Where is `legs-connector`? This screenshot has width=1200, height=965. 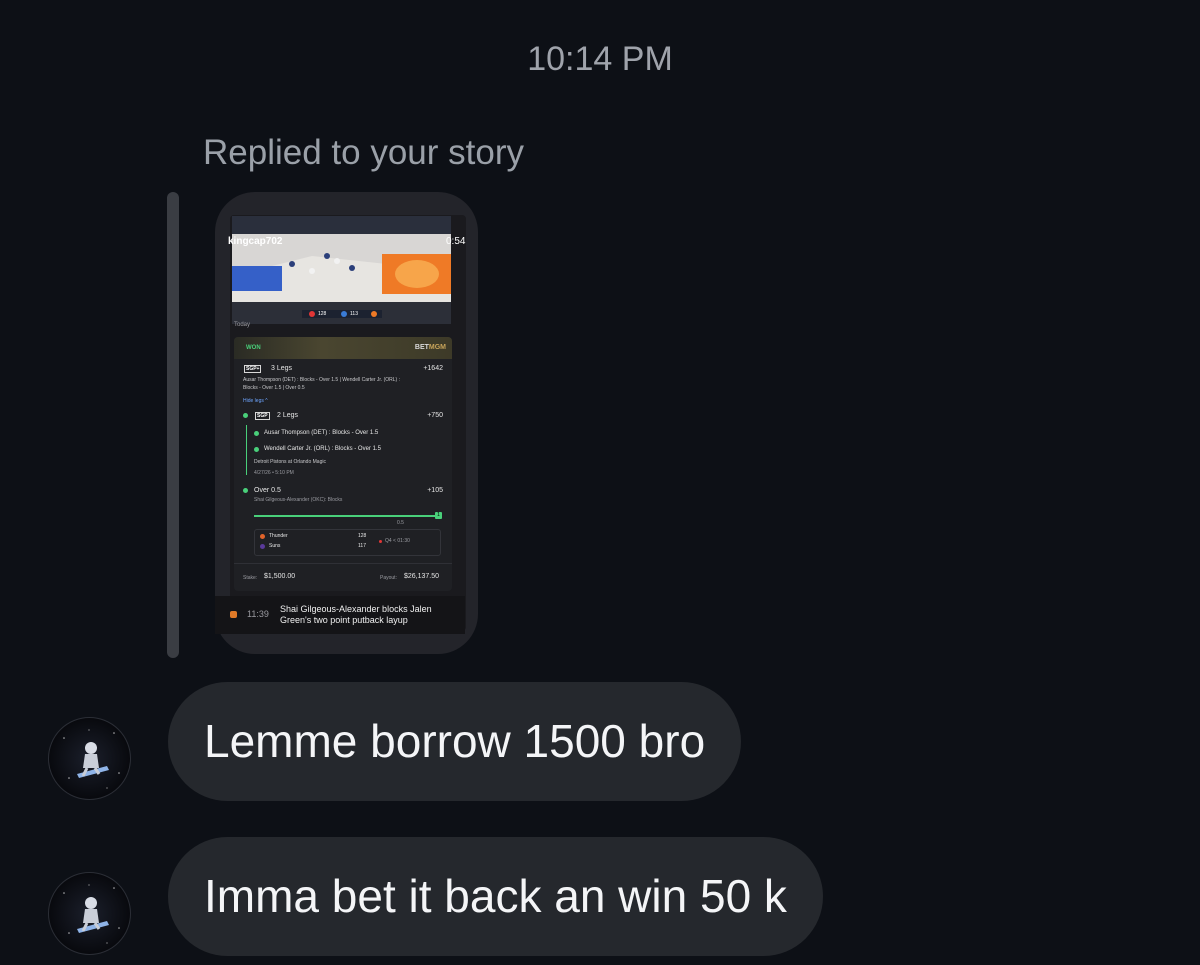
legs-connector is located at coordinates (246, 450).